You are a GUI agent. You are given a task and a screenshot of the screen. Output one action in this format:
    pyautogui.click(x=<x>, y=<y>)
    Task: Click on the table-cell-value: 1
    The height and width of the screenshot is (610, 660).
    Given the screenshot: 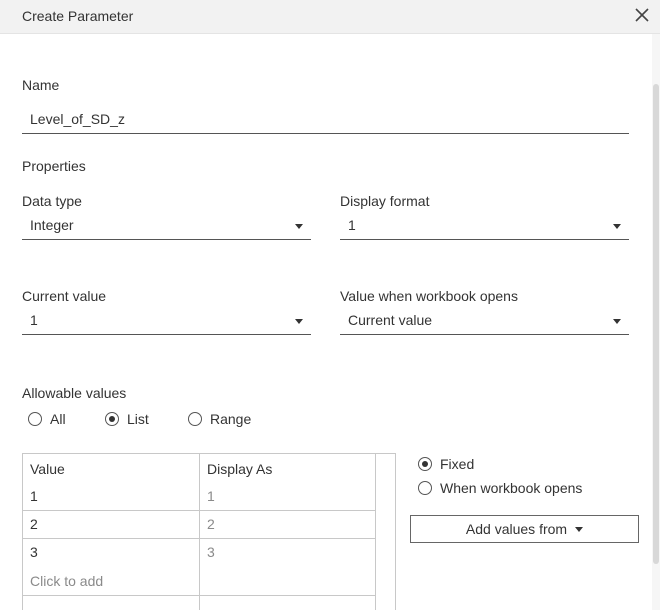 What is the action you would take?
    pyautogui.click(x=34, y=496)
    